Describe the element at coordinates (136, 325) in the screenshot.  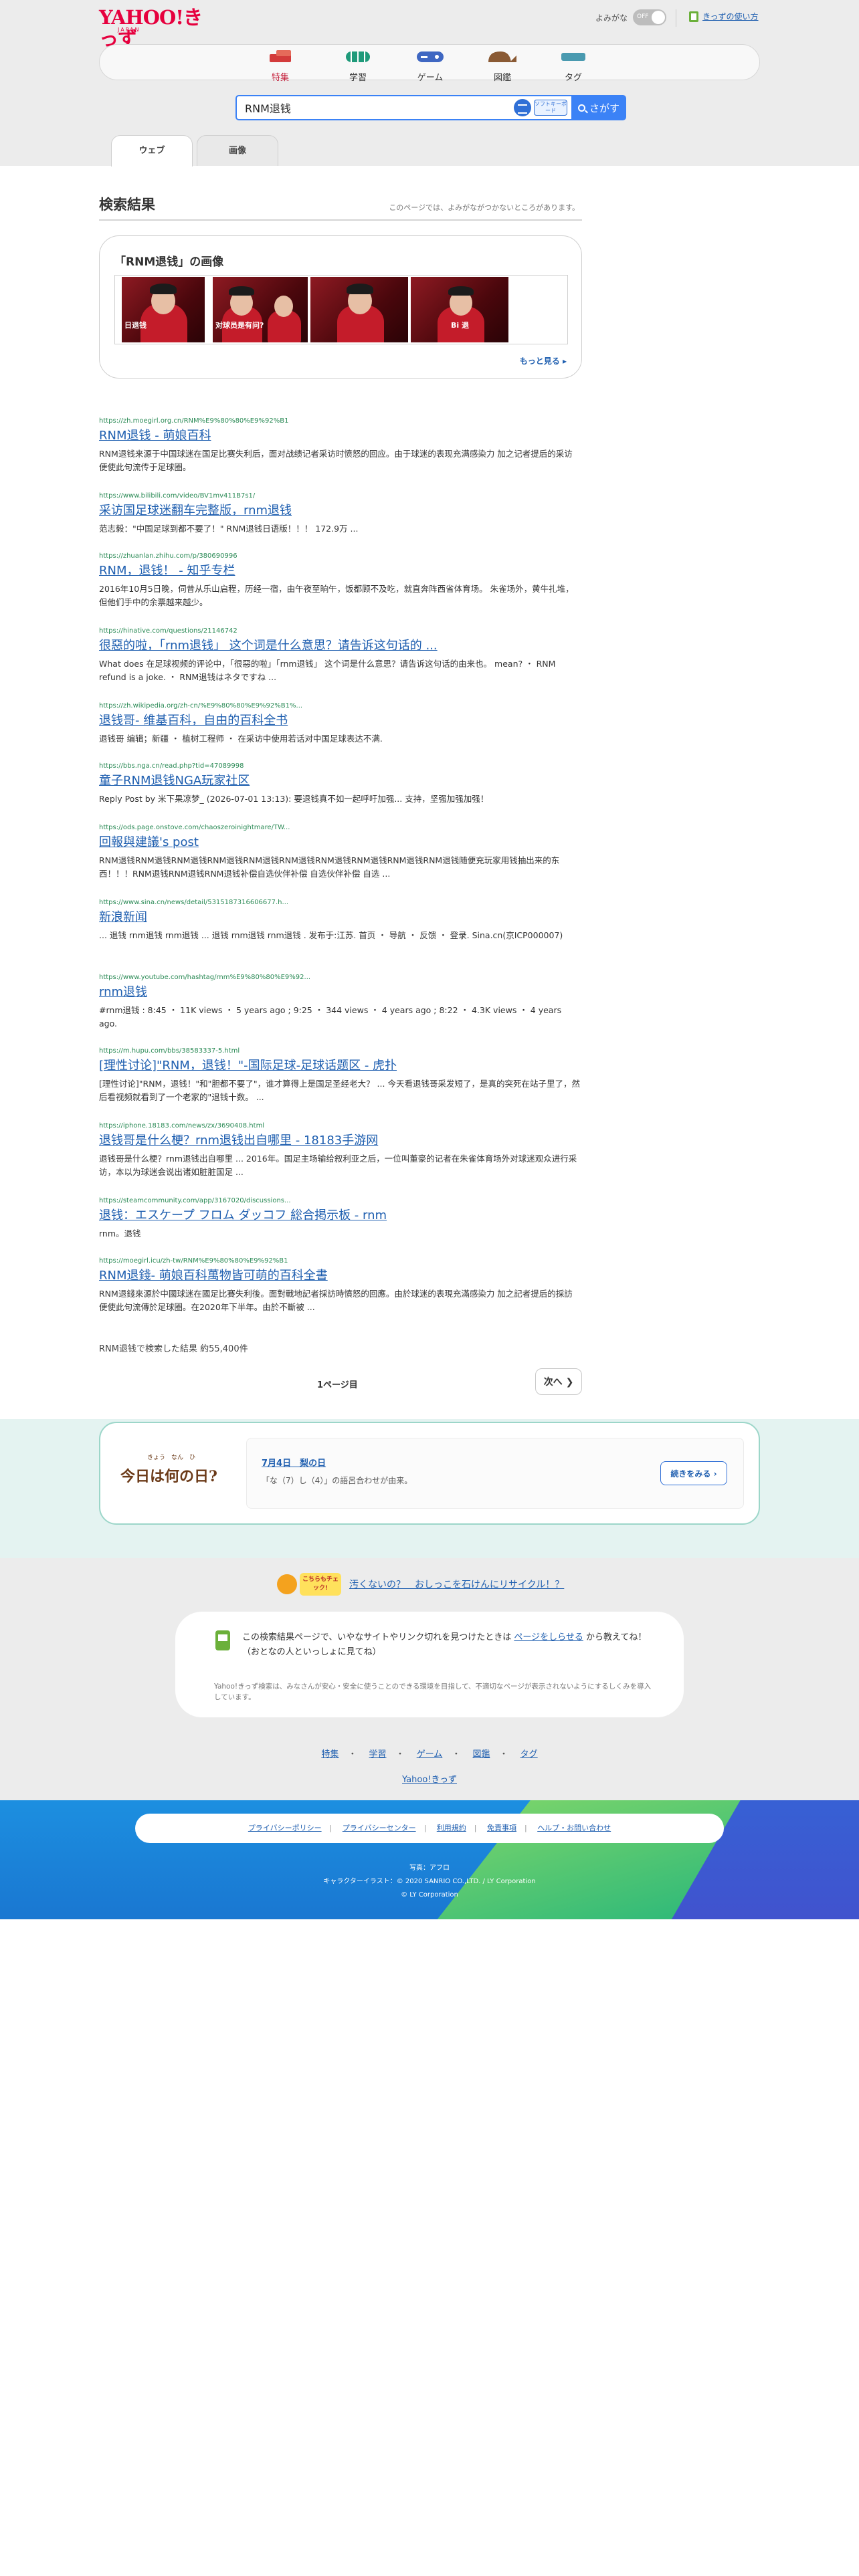
I see `thumbnail-caption: 日退钱` at that location.